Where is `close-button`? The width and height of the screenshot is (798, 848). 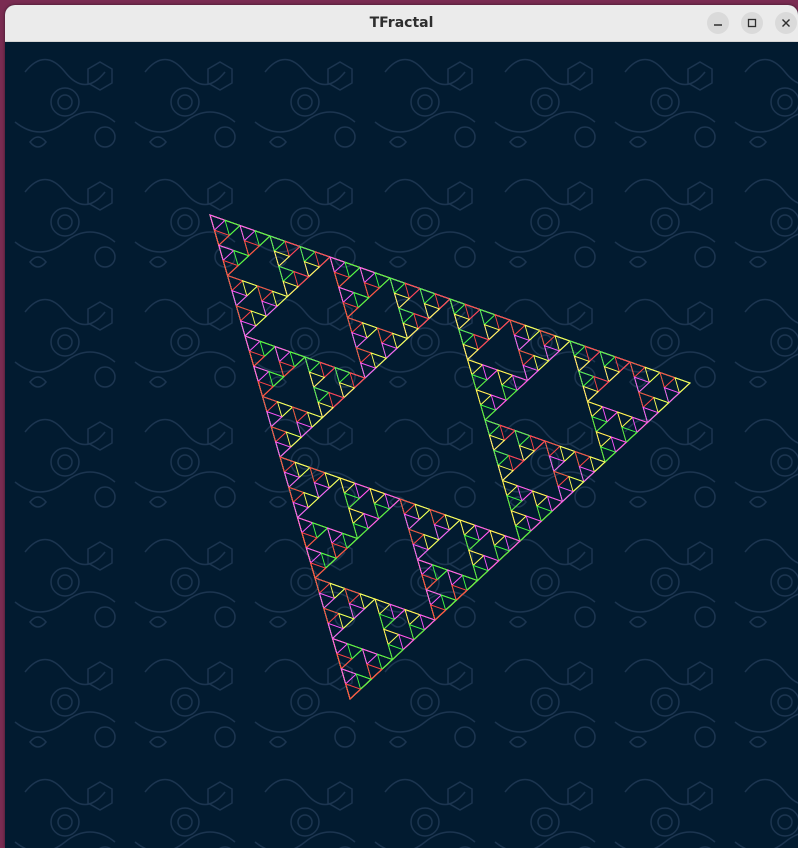 close-button is located at coordinates (786, 23).